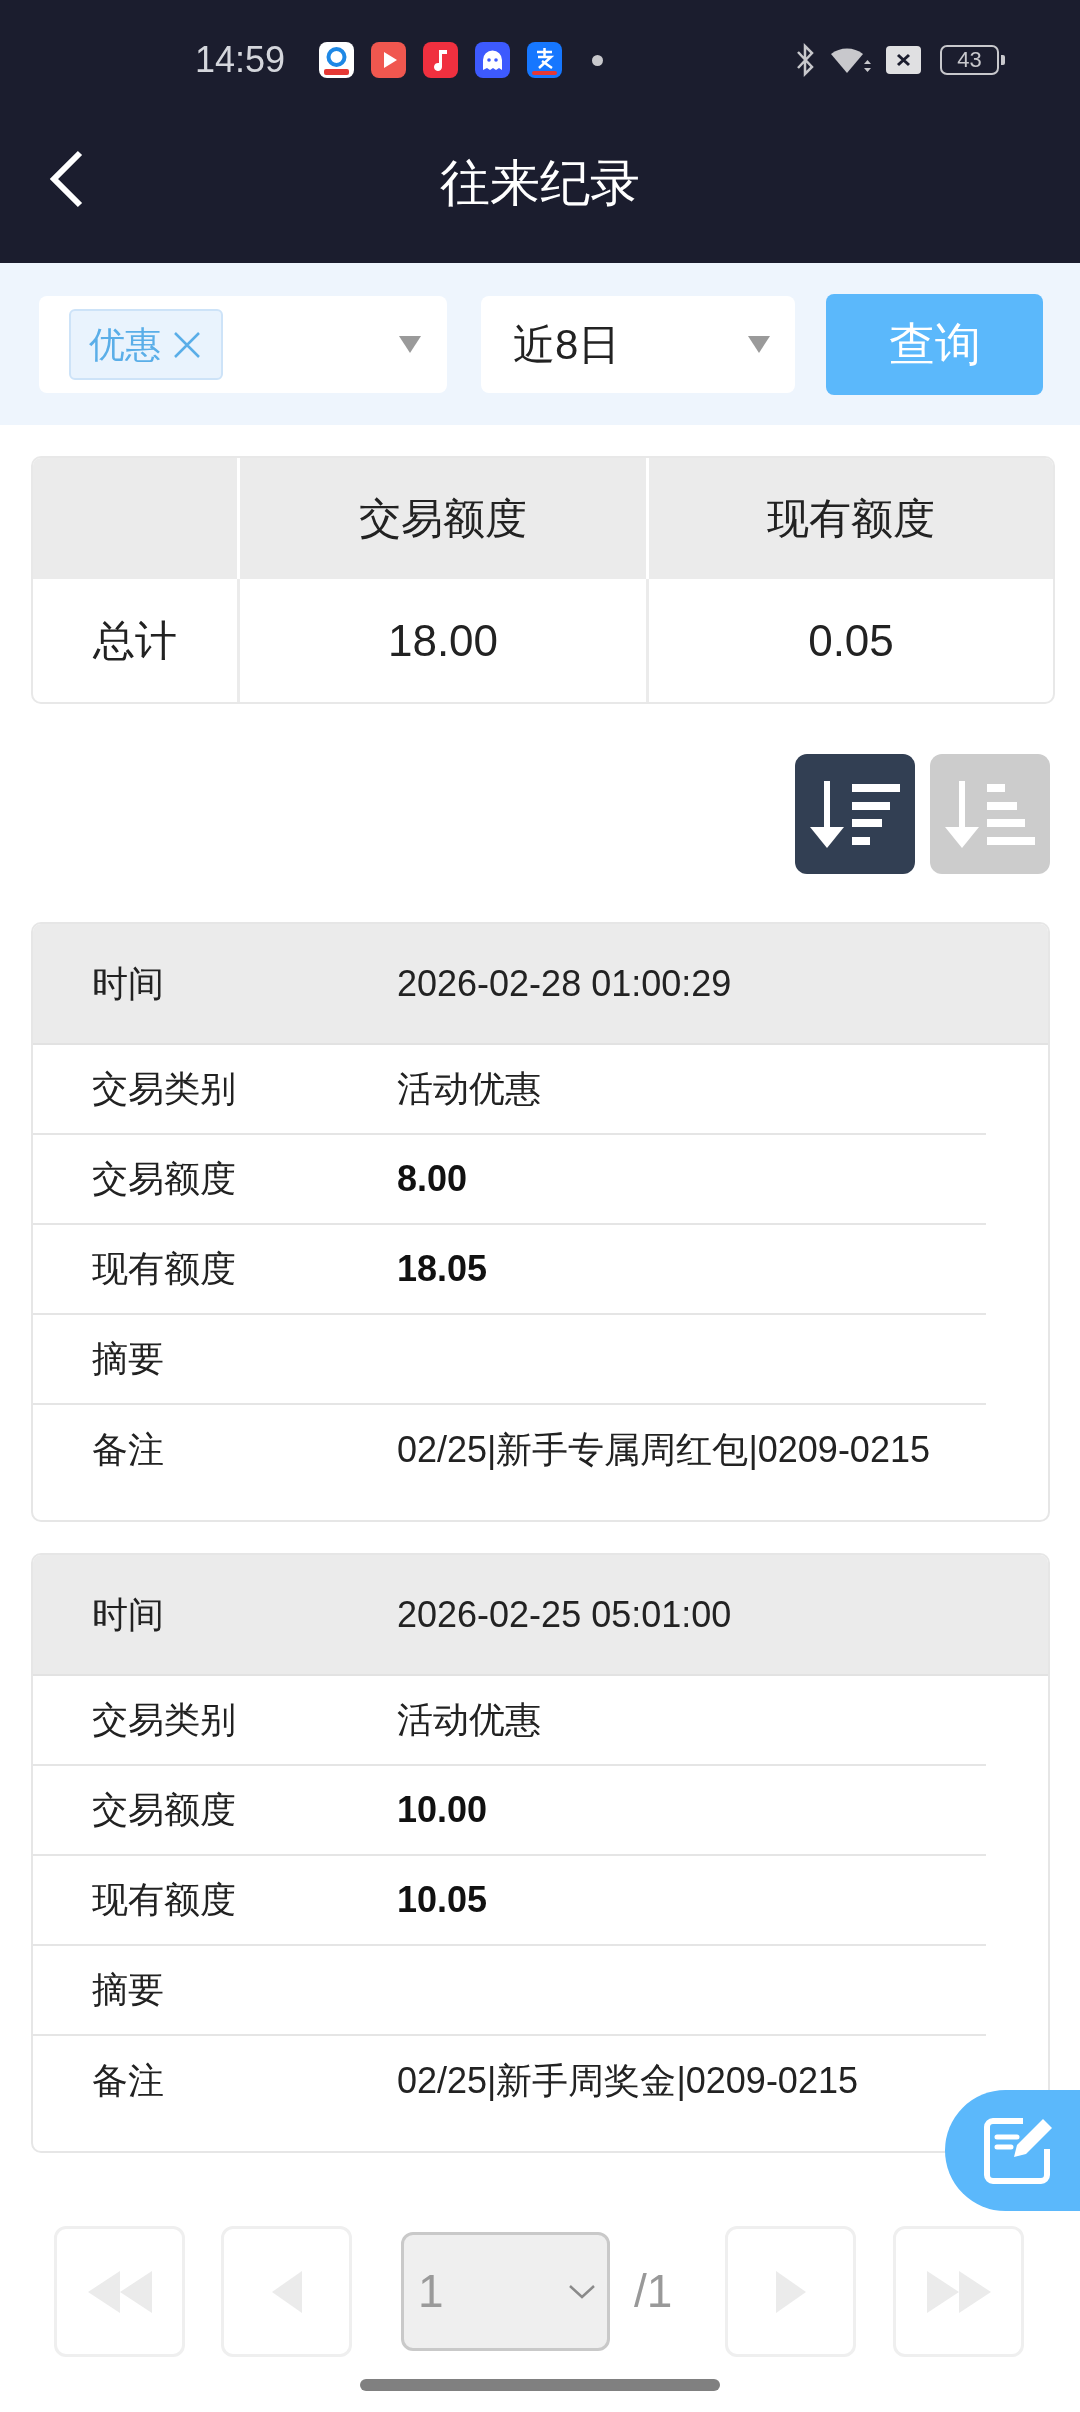 The width and height of the screenshot is (1080, 2412). I want to click on payment-app-icon, so click(545, 60).